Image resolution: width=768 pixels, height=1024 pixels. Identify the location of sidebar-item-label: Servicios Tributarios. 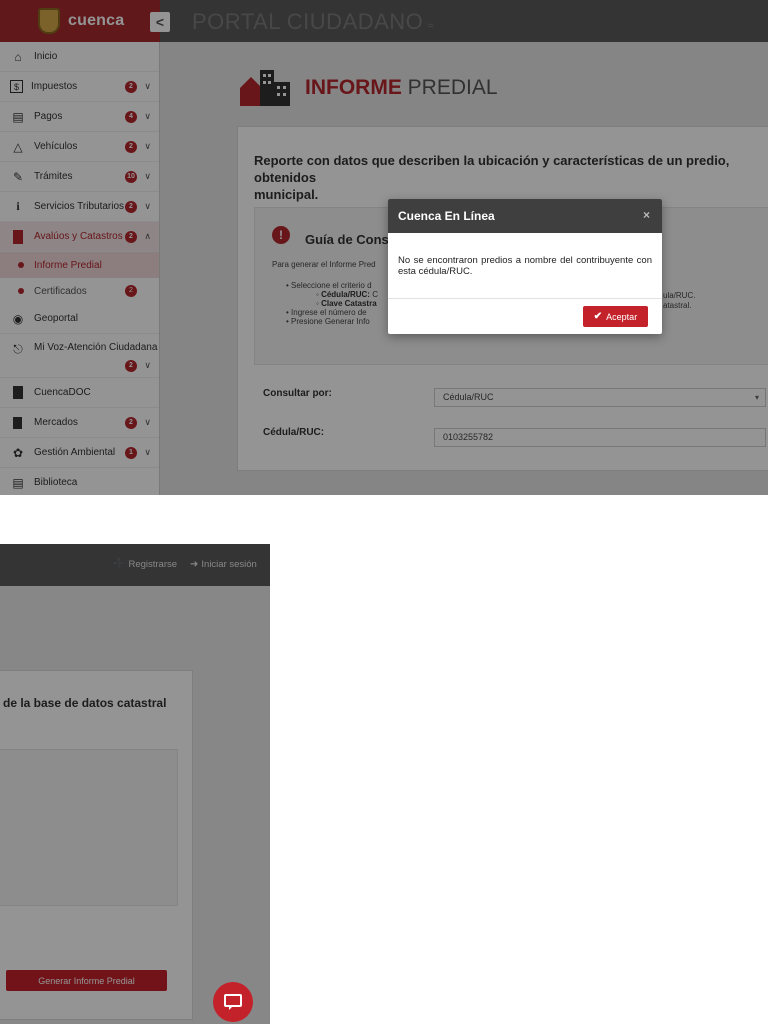
(79, 206).